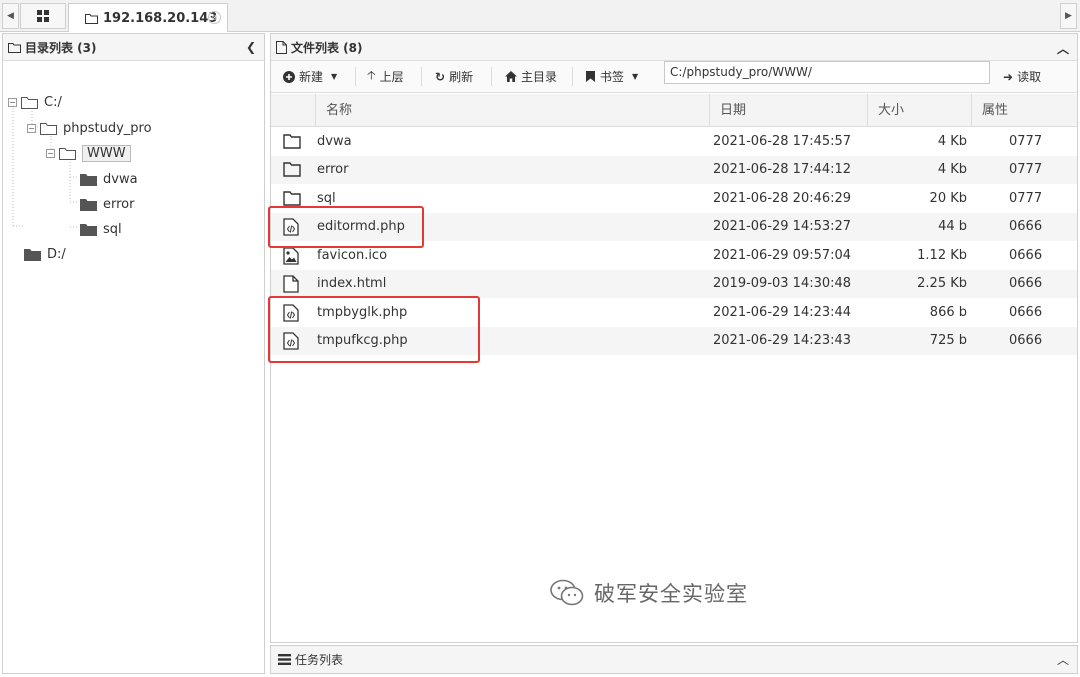  Describe the element at coordinates (1068, 16) in the screenshot. I see `scroll-right-button: ▶` at that location.